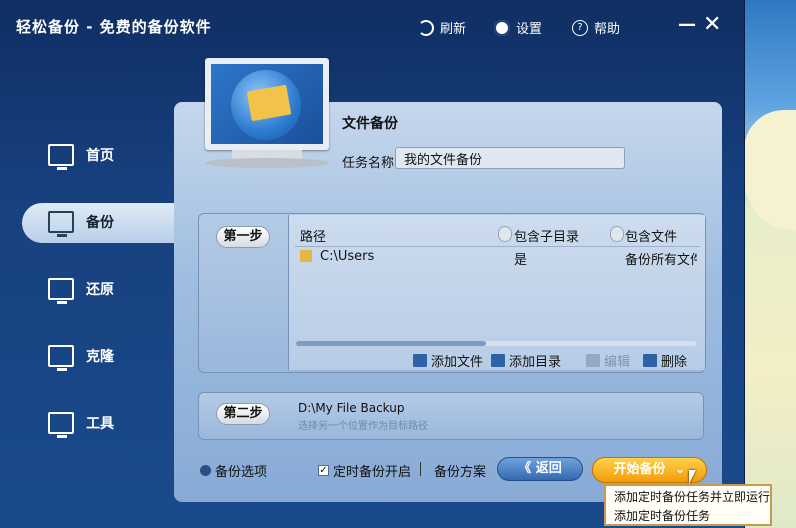  What do you see at coordinates (61, 358) in the screenshot?
I see `clone-icon` at bounding box center [61, 358].